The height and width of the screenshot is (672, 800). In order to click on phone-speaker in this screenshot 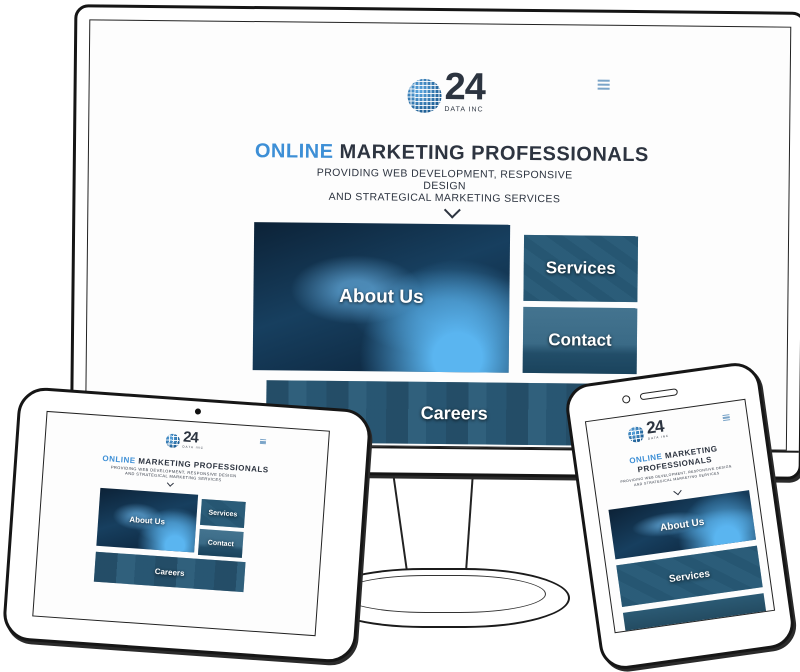, I will do `click(659, 394)`.